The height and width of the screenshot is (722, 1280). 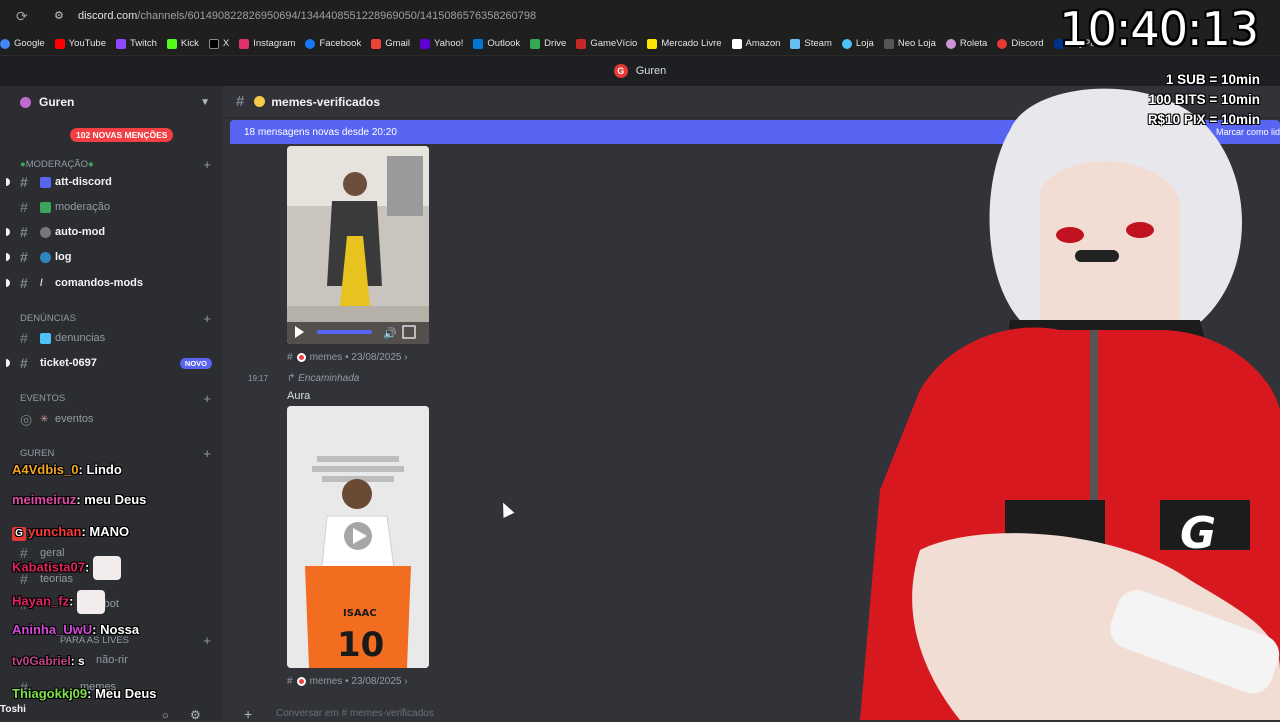 I want to click on chevron-down-icon: ▼, so click(x=205, y=102).